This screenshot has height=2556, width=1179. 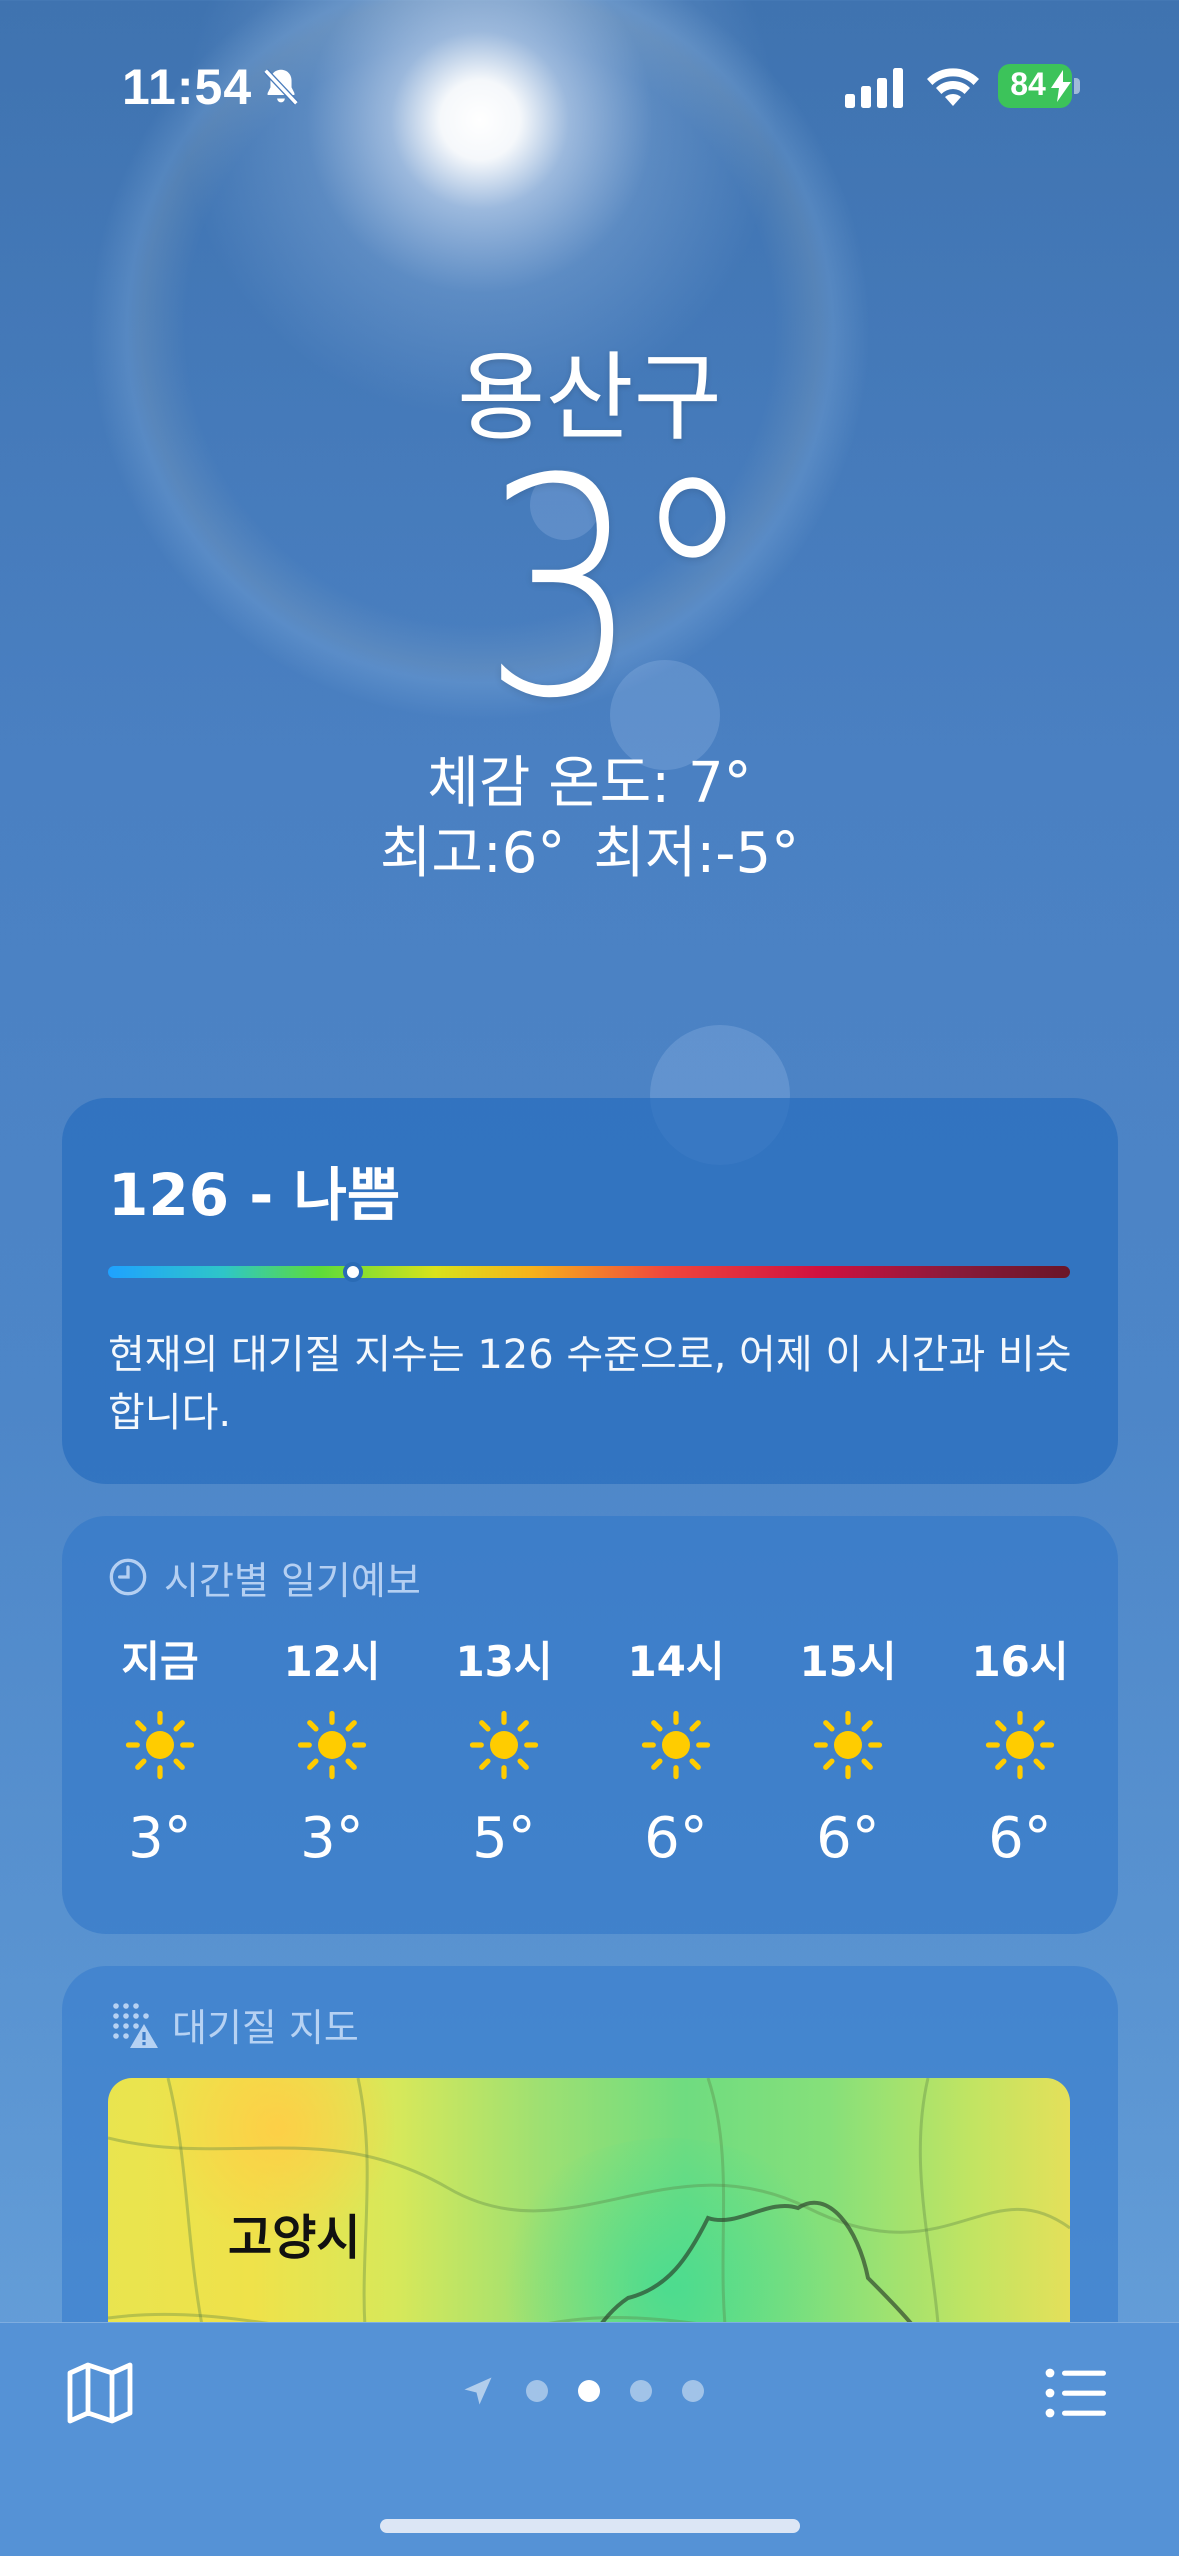 I want to click on air-quality-scale, so click(x=589, y=1272).